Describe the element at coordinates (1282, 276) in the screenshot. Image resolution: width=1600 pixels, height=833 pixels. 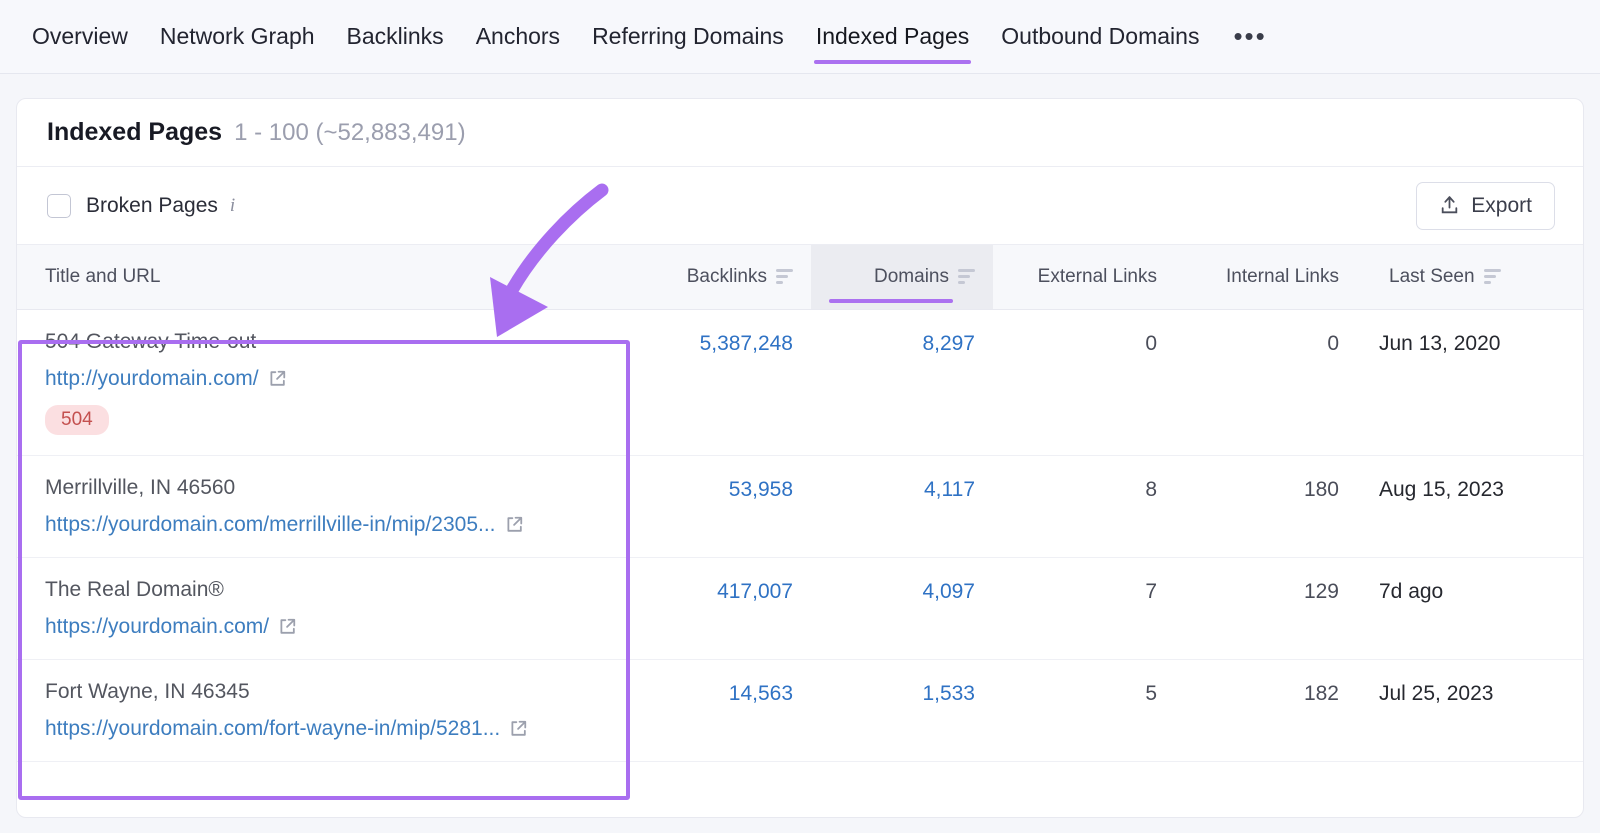
I see `column-label: Internal Links` at that location.